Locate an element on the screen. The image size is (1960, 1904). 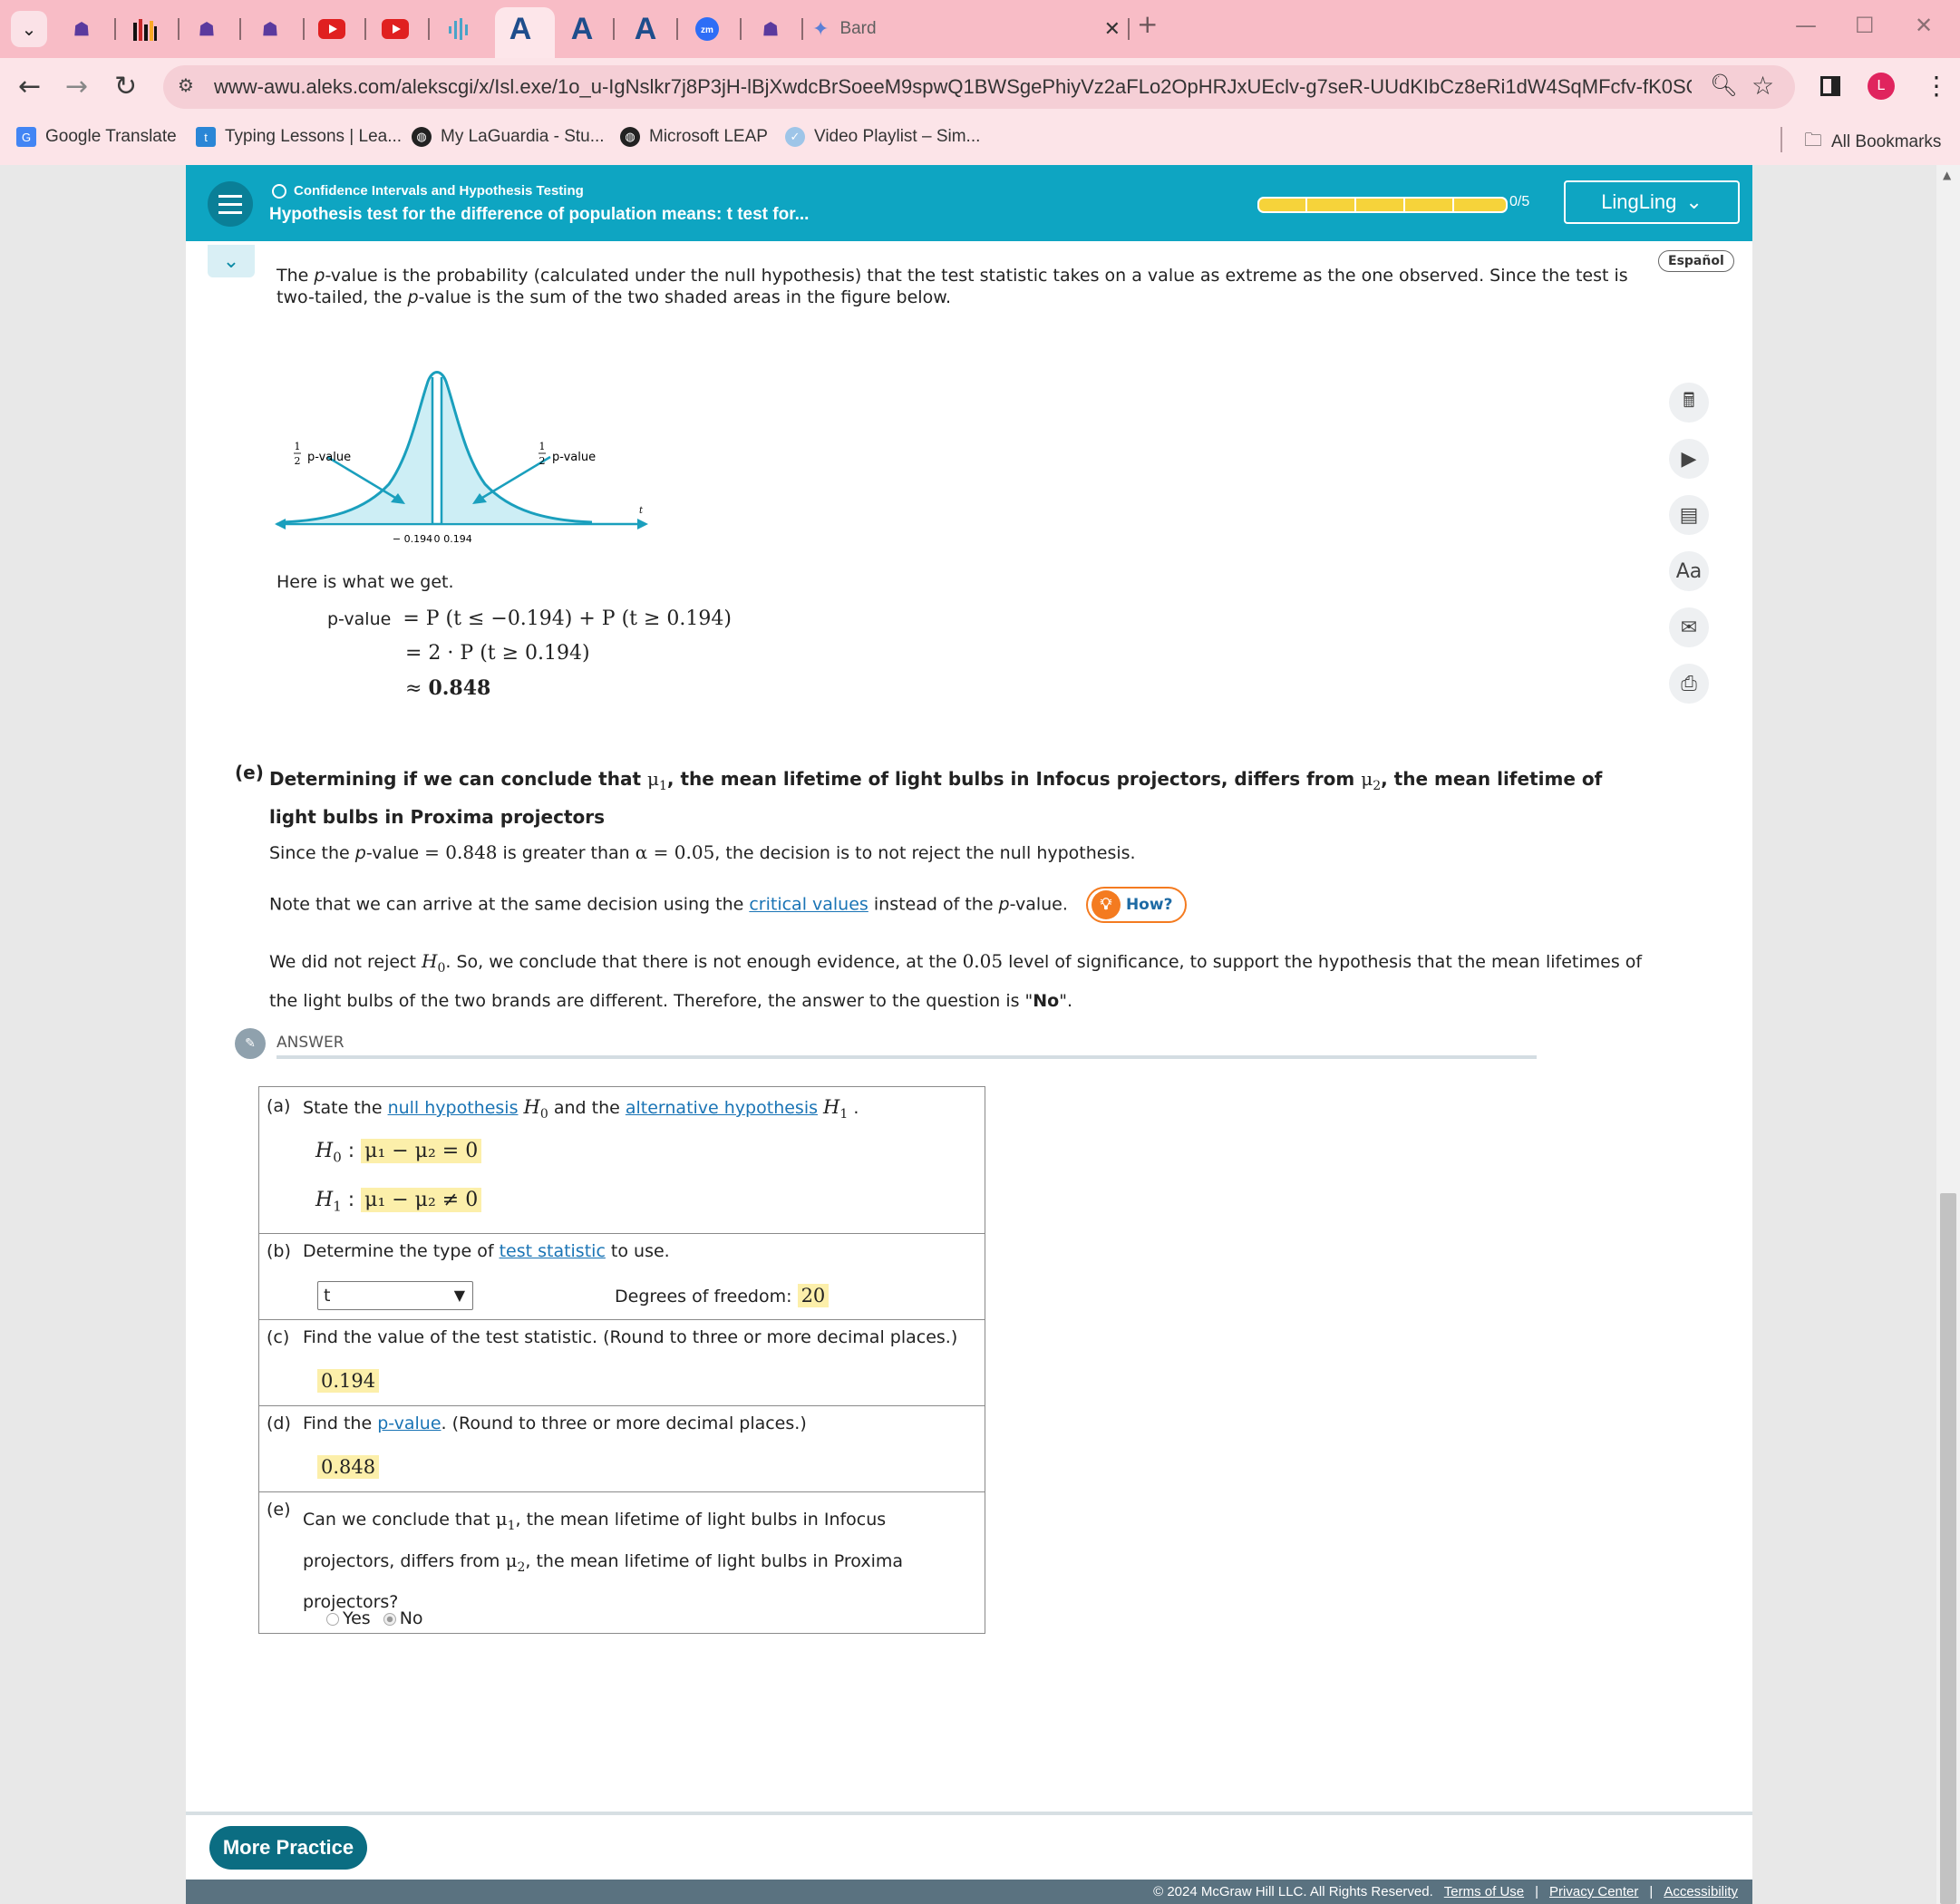
forward-arrow-icon: → is located at coordinates (77, 86).